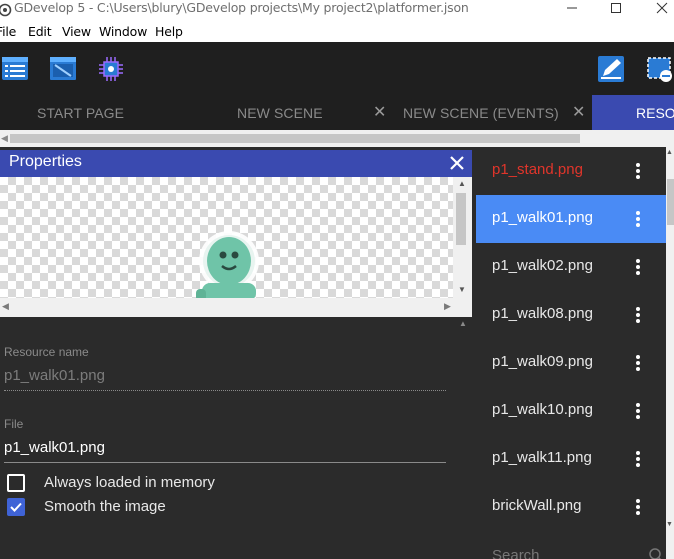 The image size is (674, 559). What do you see at coordinates (481, 112) in the screenshot?
I see `tab-new-scene-events: NEW SCENE (EVENTS)` at bounding box center [481, 112].